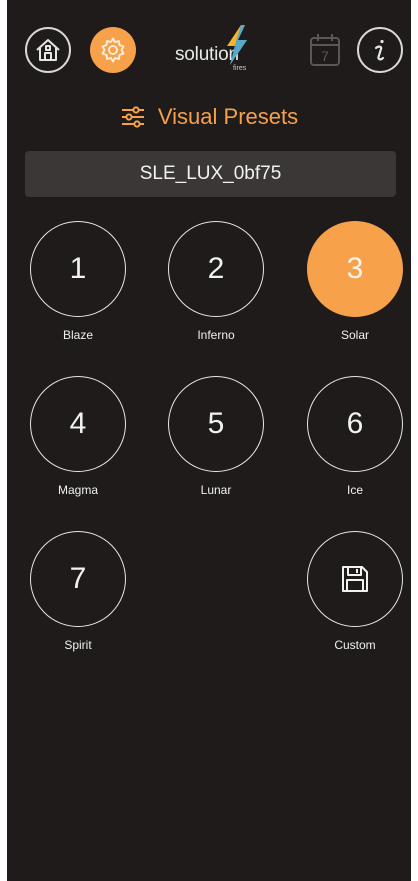 Image resolution: width=418 pixels, height=881 pixels. I want to click on custom-preset: Custom, so click(355, 591).